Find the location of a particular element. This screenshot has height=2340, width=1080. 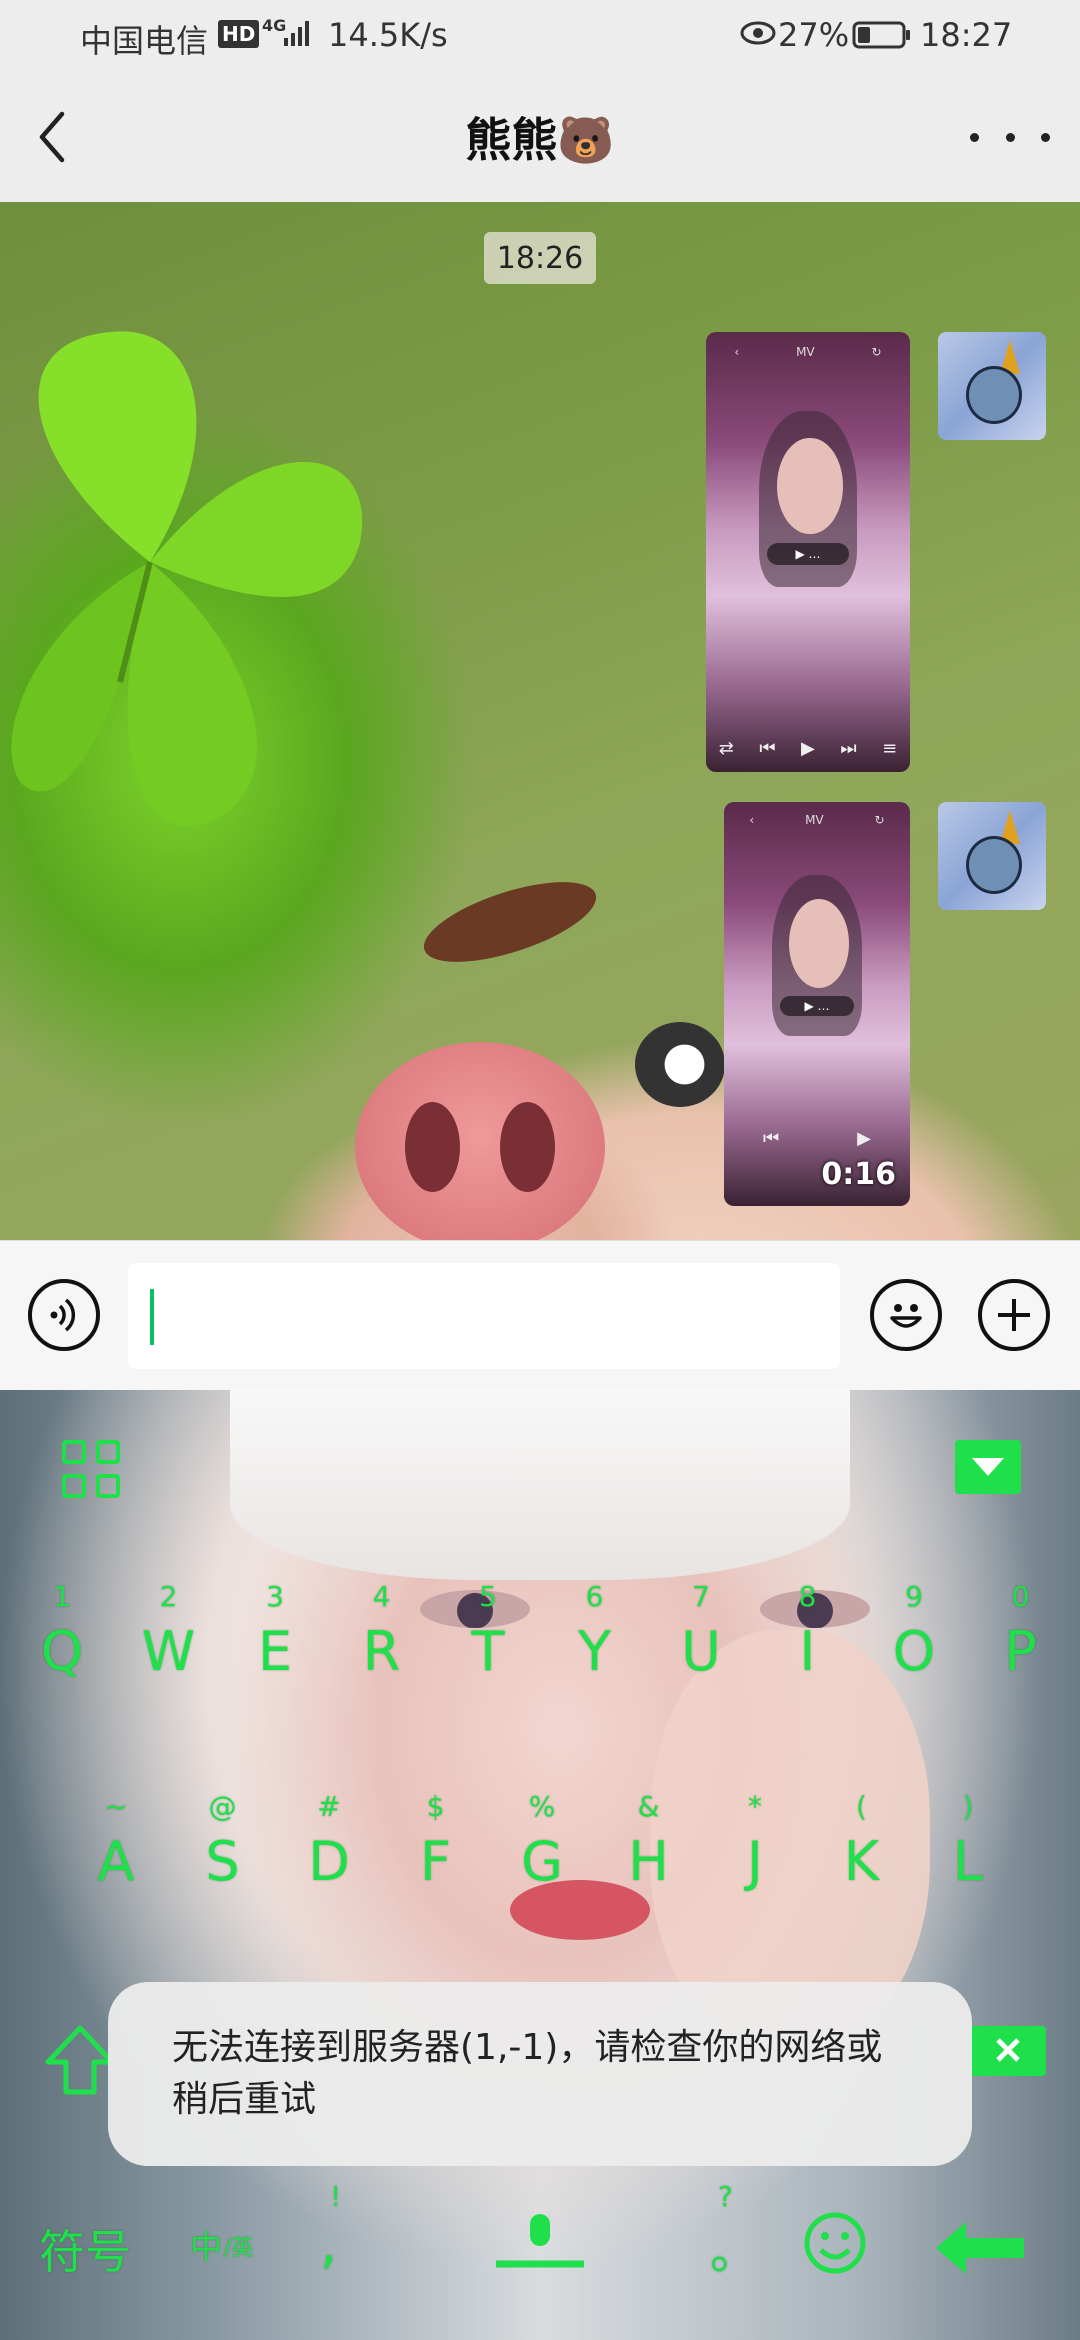

key-w: 2W is located at coordinates (169, 1640).